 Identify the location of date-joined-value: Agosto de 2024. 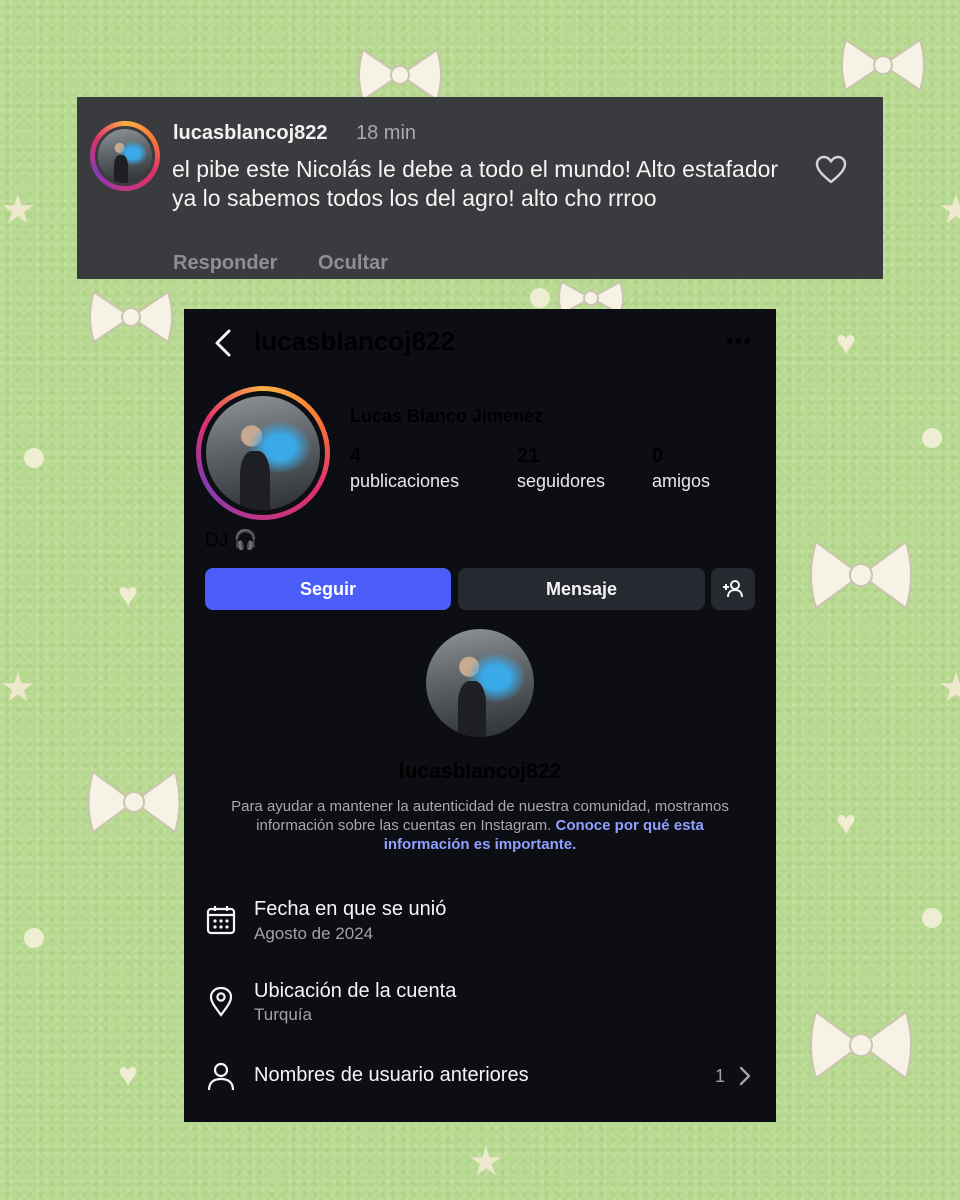
(314, 933).